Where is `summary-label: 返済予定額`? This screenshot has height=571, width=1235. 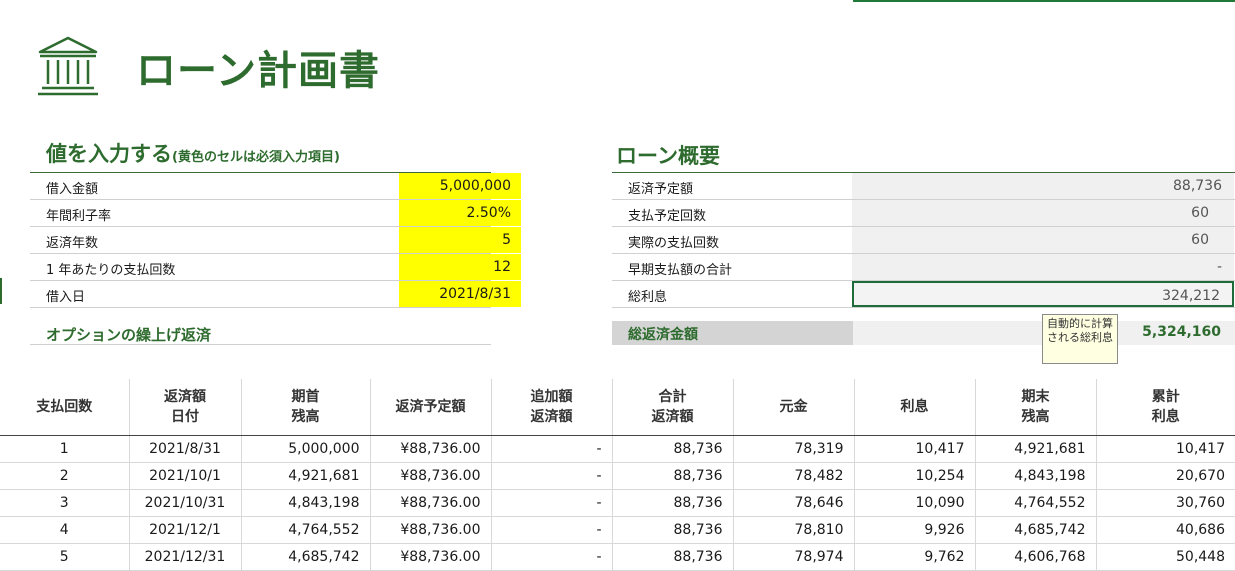 summary-label: 返済予定額 is located at coordinates (661, 189).